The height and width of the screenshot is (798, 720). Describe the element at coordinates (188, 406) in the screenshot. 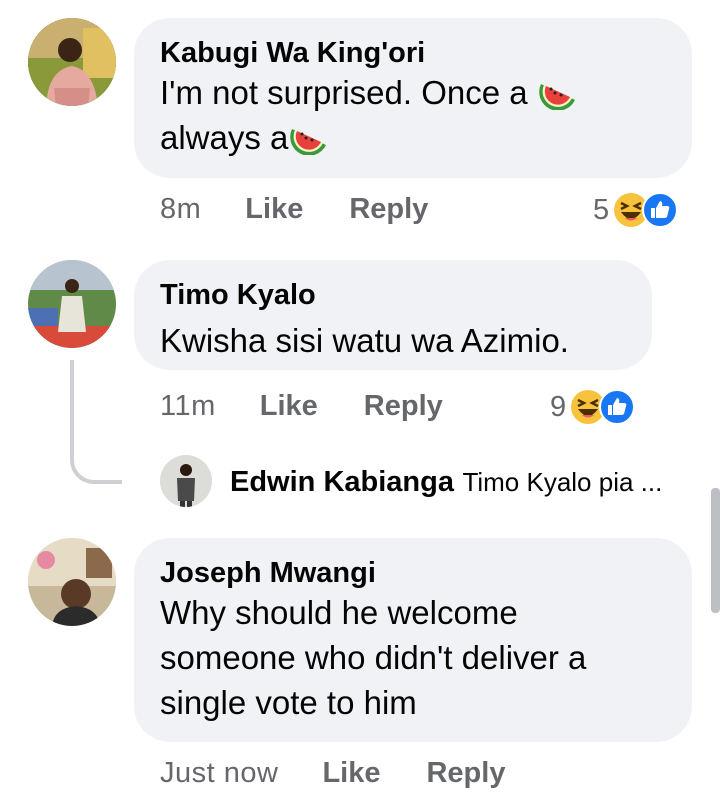

I see `comment-timestamp: 11m` at that location.